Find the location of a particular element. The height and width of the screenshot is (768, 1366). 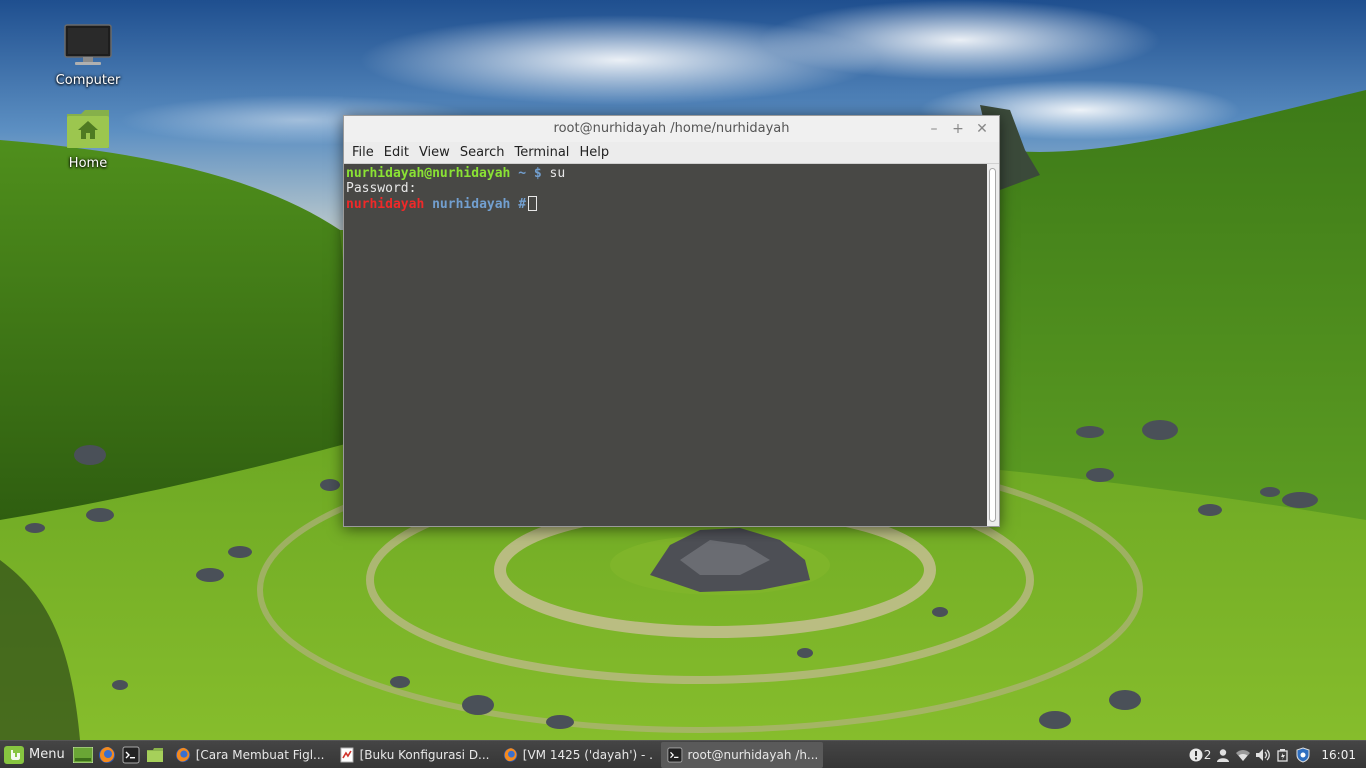

terminal-scrollbar is located at coordinates (992, 345).